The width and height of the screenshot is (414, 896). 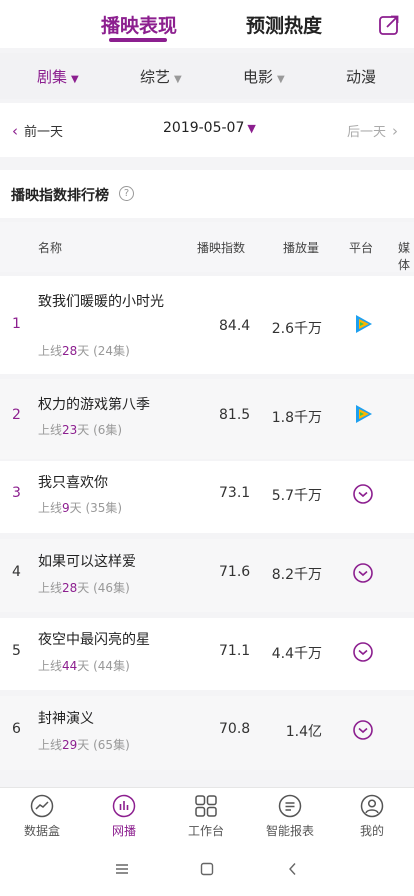 I want to click on play-index: 73.1, so click(x=235, y=493).